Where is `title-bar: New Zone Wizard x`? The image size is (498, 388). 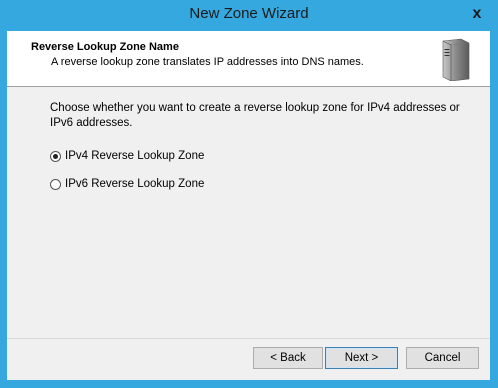 title-bar: New Zone Wizard x is located at coordinates (249, 15).